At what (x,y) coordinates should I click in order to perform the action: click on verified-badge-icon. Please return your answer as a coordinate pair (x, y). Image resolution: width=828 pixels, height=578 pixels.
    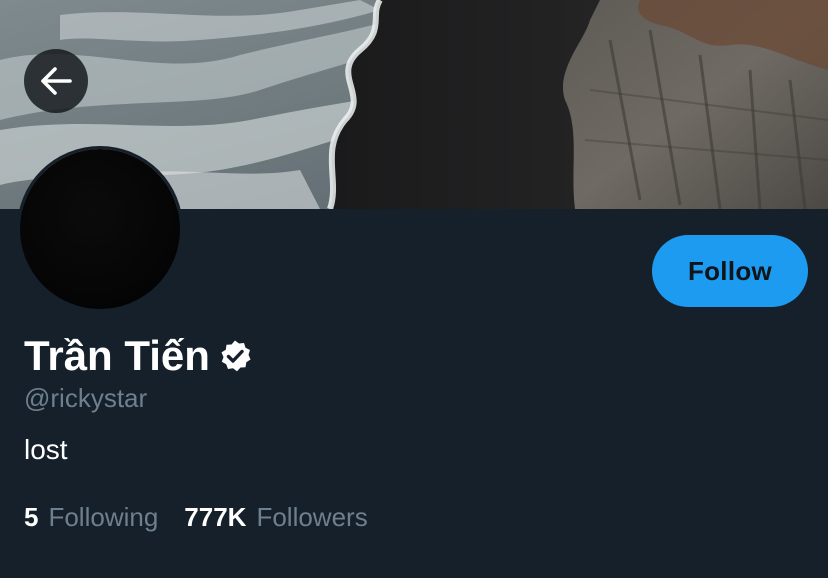
    Looking at the image, I should click on (235, 356).